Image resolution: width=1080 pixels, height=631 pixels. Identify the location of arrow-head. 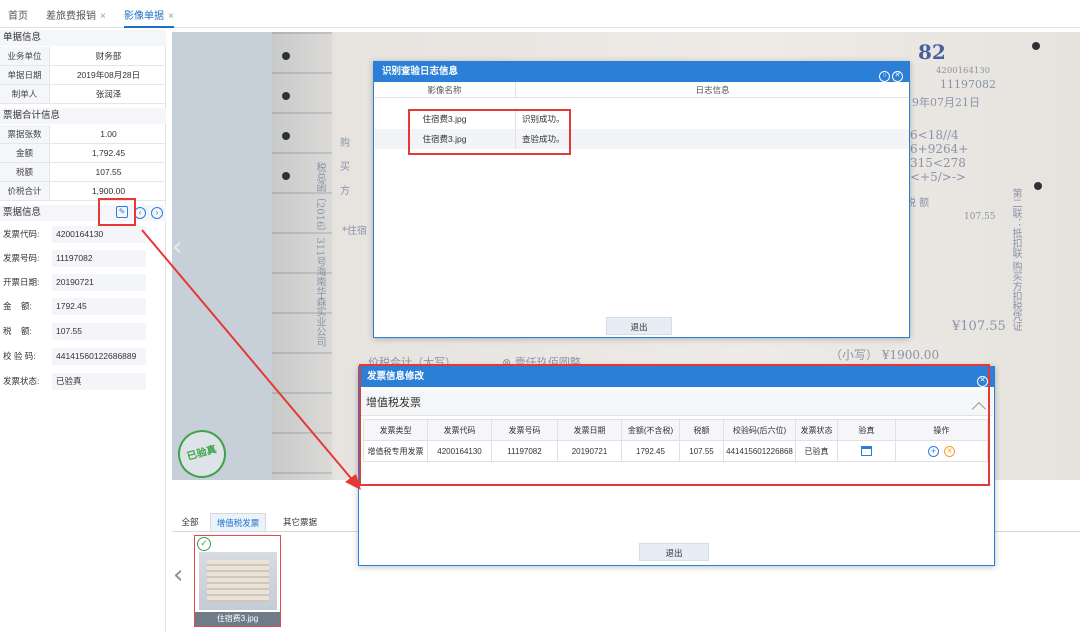
(353, 482).